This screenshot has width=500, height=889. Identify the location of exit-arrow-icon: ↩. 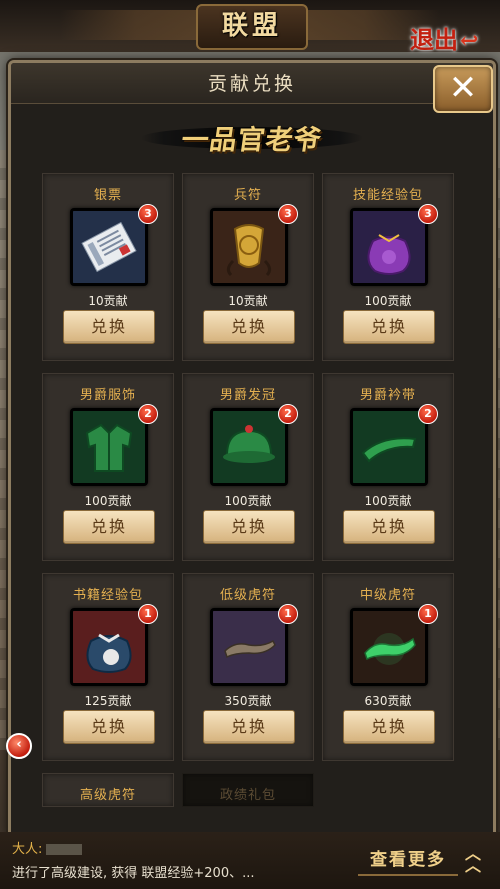
(469, 41).